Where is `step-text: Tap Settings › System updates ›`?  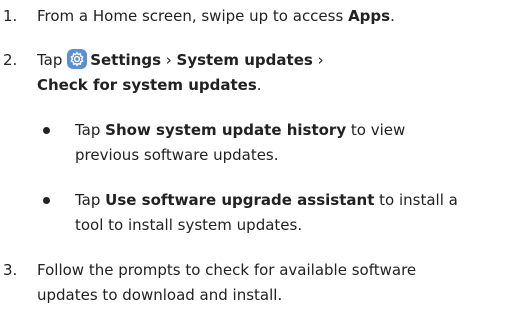 step-text: Tap Settings › System updates › is located at coordinates (180, 59).